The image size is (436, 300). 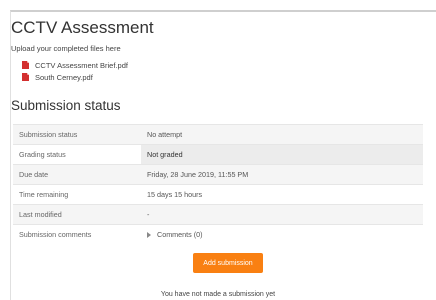 I want to click on row-label: Submission comments, so click(x=77, y=234).